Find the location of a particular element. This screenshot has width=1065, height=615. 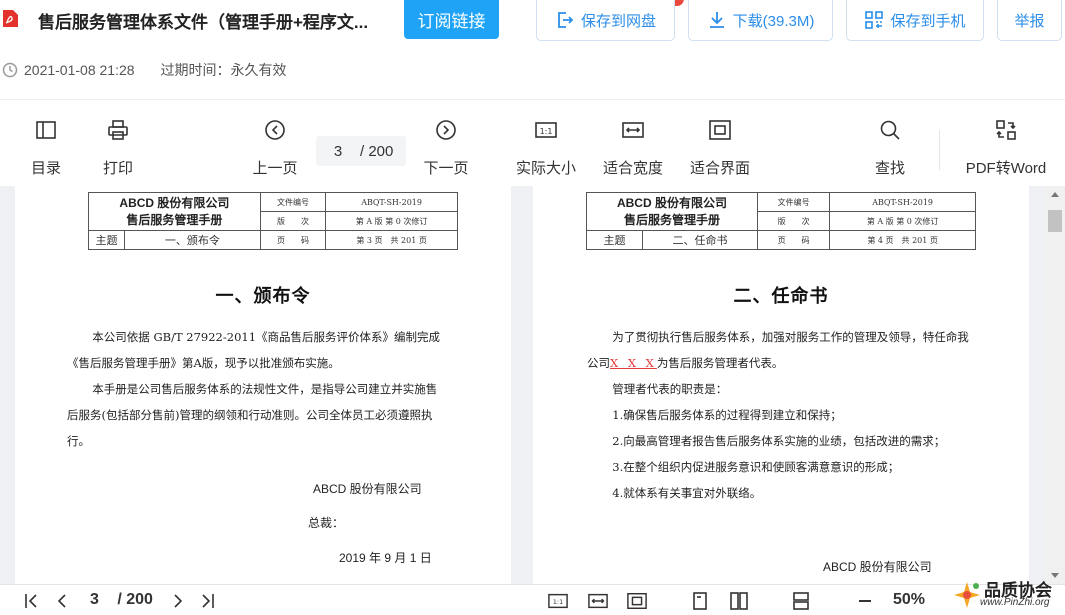

actual-size-bottom-button: 1:1 is located at coordinates (559, 601).